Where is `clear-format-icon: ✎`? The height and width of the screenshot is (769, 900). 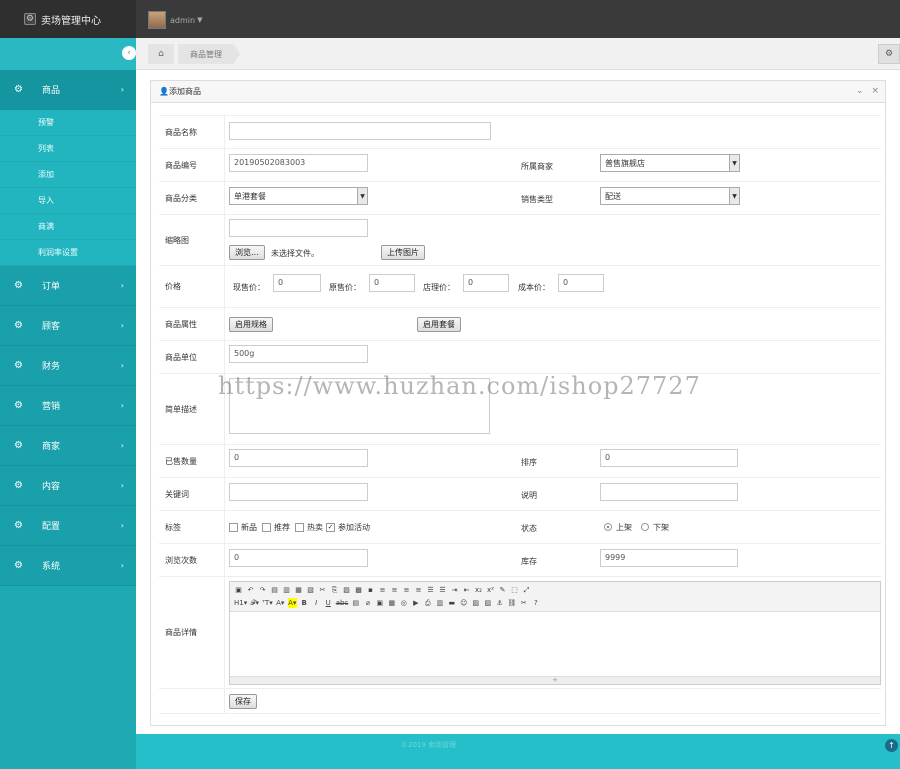 clear-format-icon: ✎ is located at coordinates (502, 590).